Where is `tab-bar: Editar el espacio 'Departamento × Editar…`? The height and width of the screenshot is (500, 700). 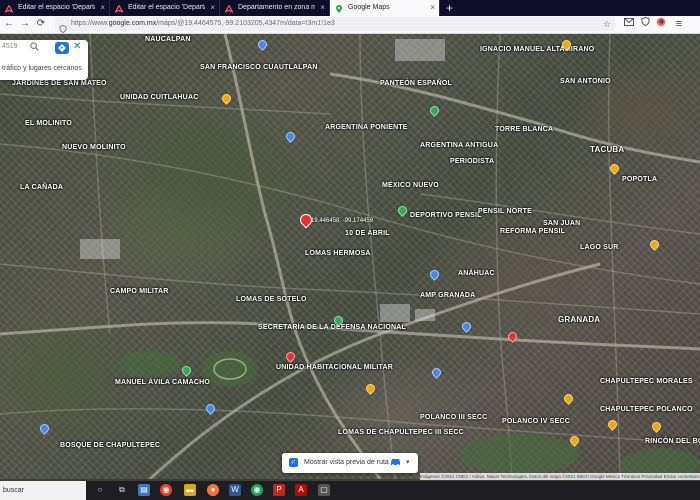 tab-bar: Editar el espacio 'Departamento × Editar… is located at coordinates (350, 8).